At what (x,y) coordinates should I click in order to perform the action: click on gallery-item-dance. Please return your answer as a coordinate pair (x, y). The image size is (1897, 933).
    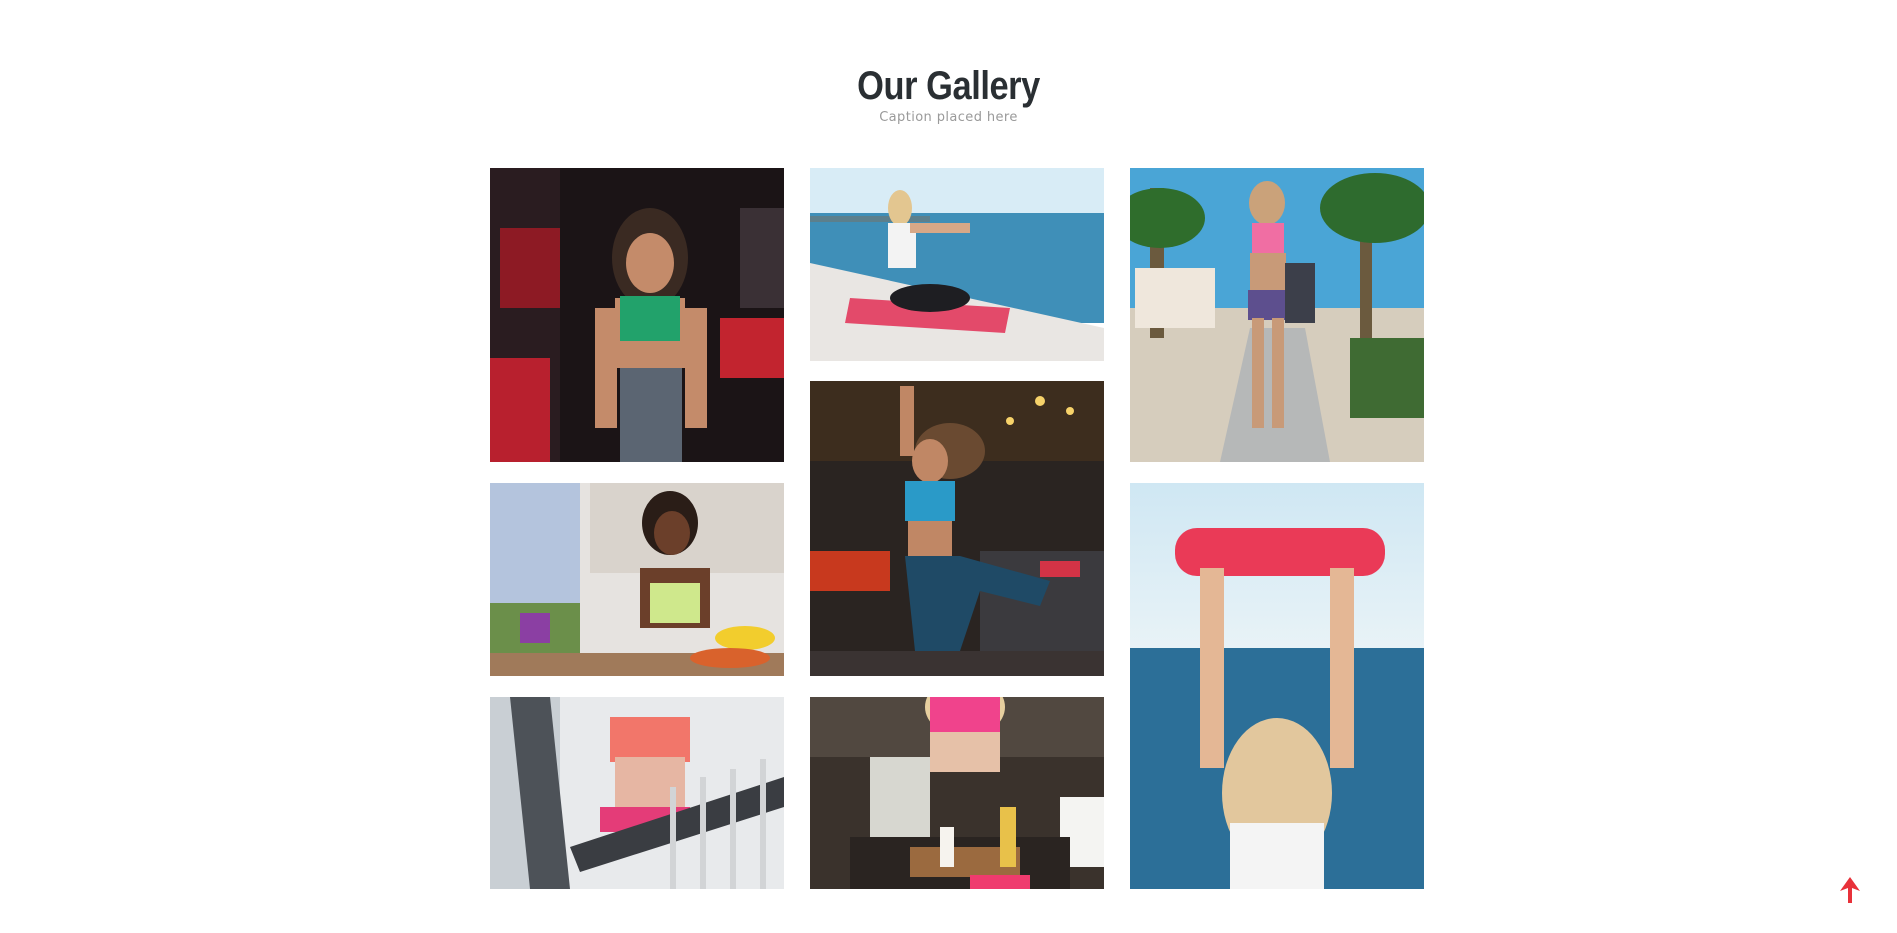
    Looking at the image, I should click on (957, 528).